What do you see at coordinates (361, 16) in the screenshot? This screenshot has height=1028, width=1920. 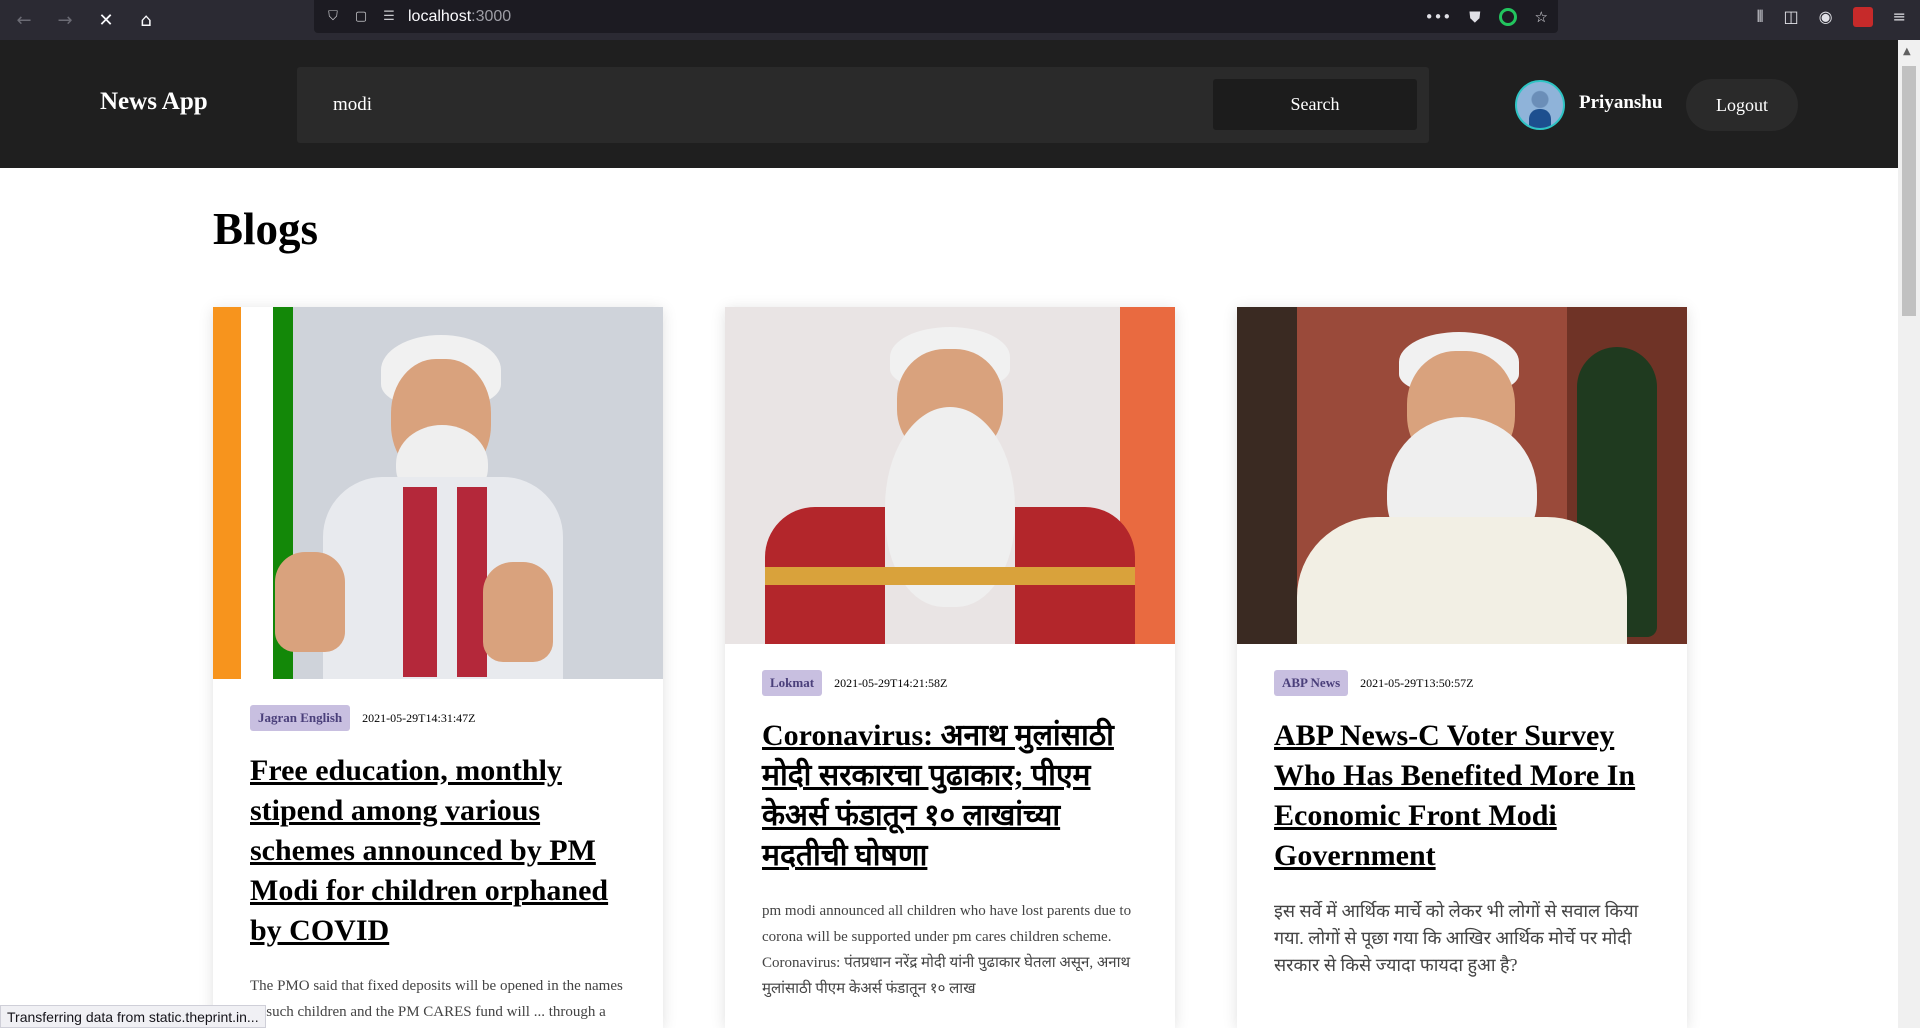 I see `page-icon: ▢` at bounding box center [361, 16].